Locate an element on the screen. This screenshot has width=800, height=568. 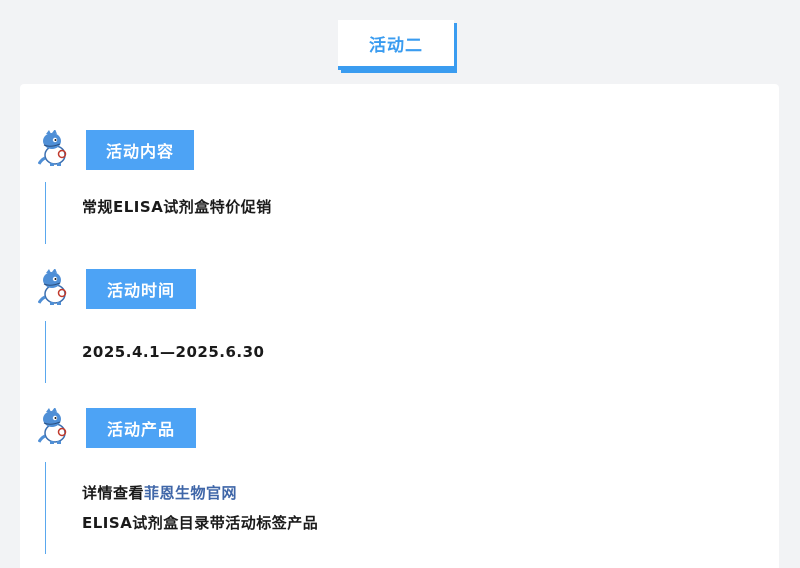
section-label: 活动内容 is located at coordinates (140, 150).